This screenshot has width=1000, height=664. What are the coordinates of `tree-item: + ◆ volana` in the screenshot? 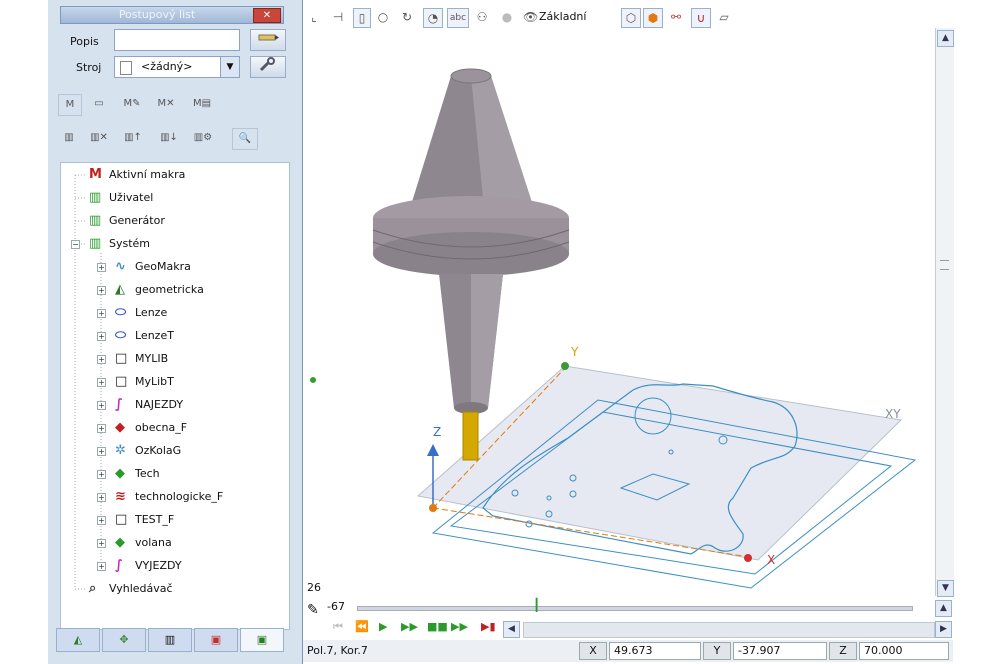 It's located at (174, 543).